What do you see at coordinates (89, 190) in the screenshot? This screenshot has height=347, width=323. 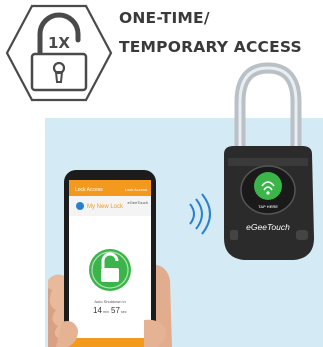 I see `app-header-title: Lock Access` at bounding box center [89, 190].